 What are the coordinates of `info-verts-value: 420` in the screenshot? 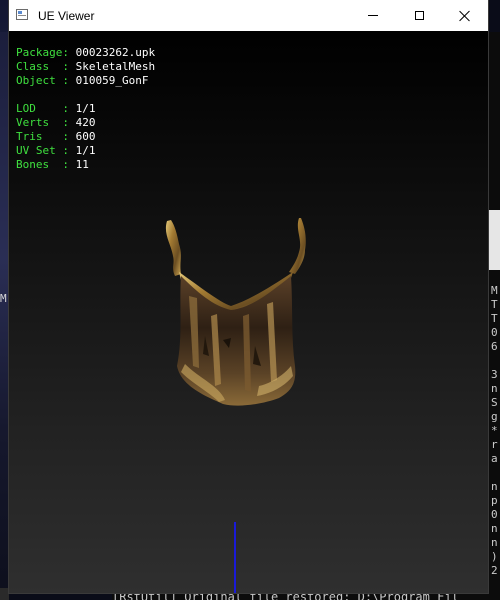 It's located at (85, 122).